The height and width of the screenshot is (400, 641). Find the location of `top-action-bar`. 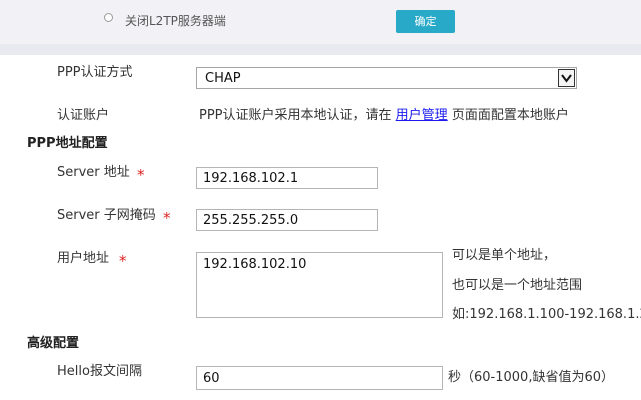

top-action-bar is located at coordinates (320, 22).